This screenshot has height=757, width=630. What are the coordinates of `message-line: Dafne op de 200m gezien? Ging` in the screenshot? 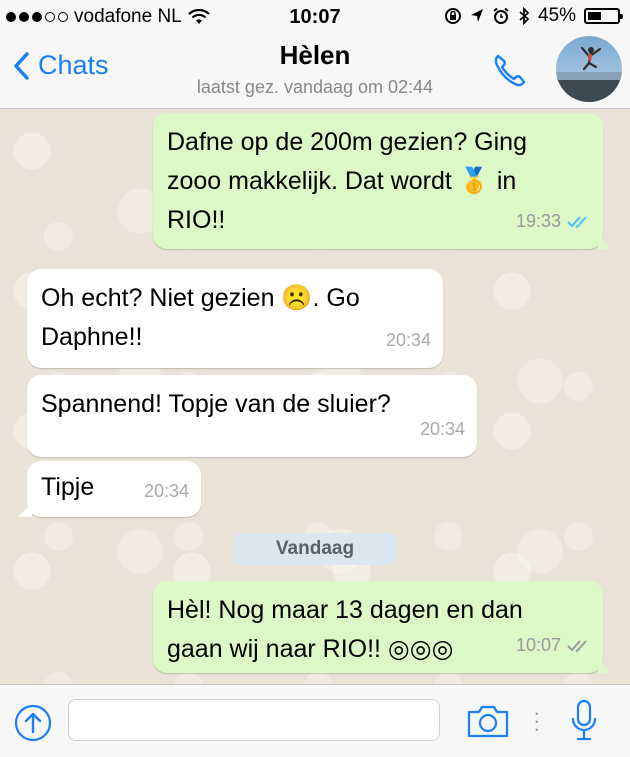 It's located at (347, 142).